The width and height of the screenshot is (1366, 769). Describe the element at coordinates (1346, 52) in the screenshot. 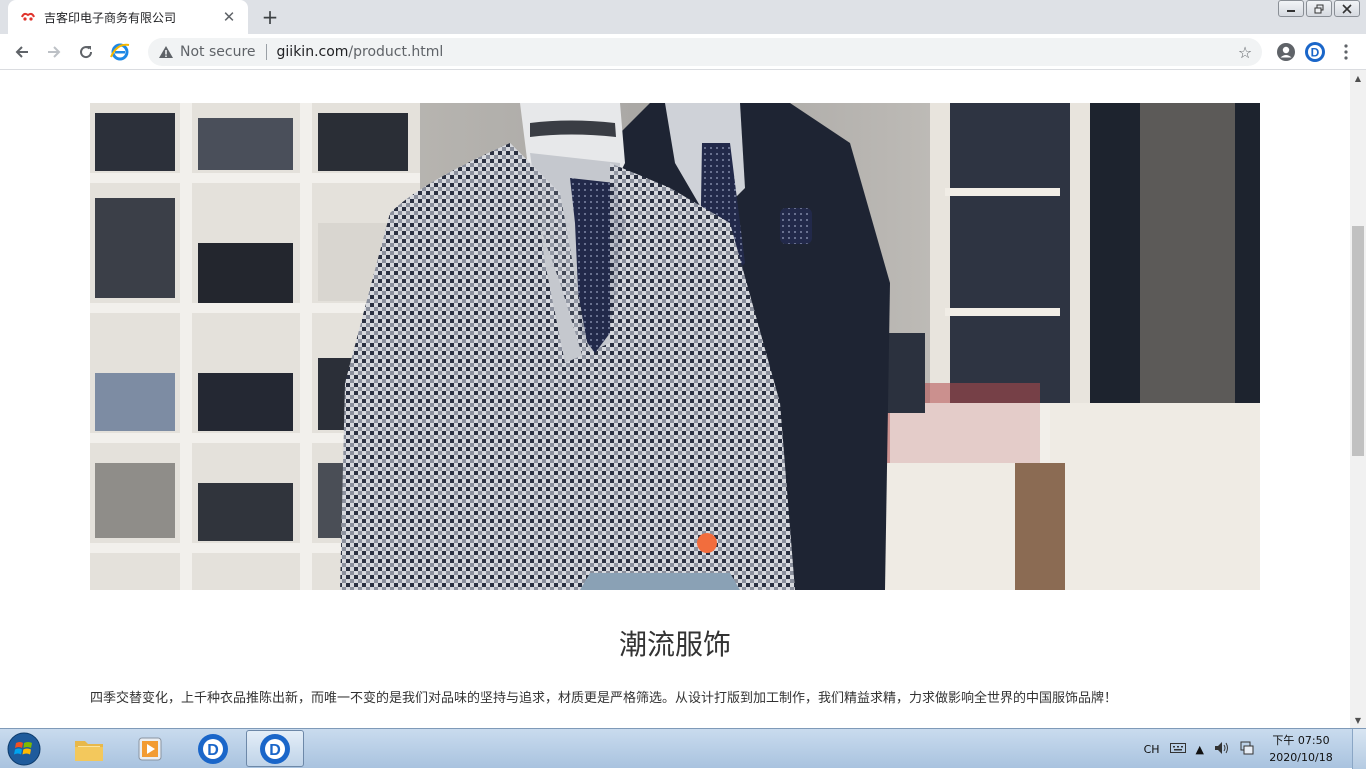

I see `browser-menu-icon` at that location.